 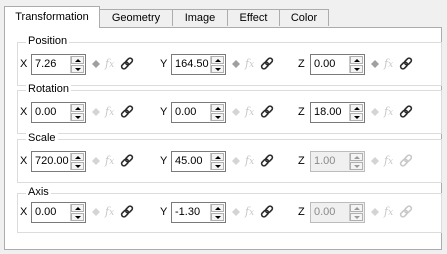 I want to click on scale-y-spinbox: 45.00, so click(x=198, y=161).